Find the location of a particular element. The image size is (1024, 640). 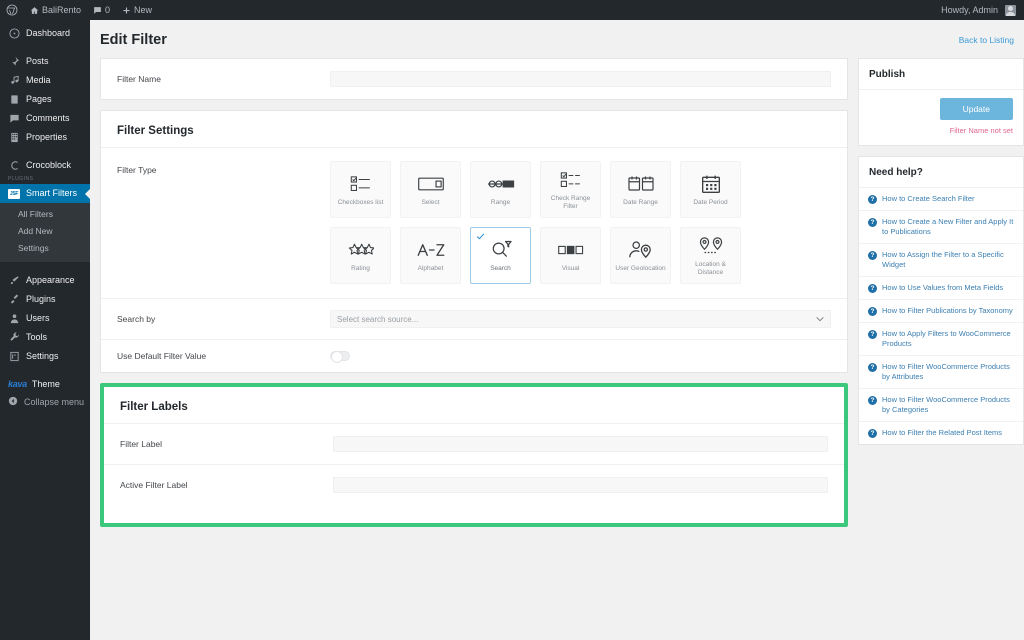

filter-type-card-select: Select is located at coordinates (430, 189).